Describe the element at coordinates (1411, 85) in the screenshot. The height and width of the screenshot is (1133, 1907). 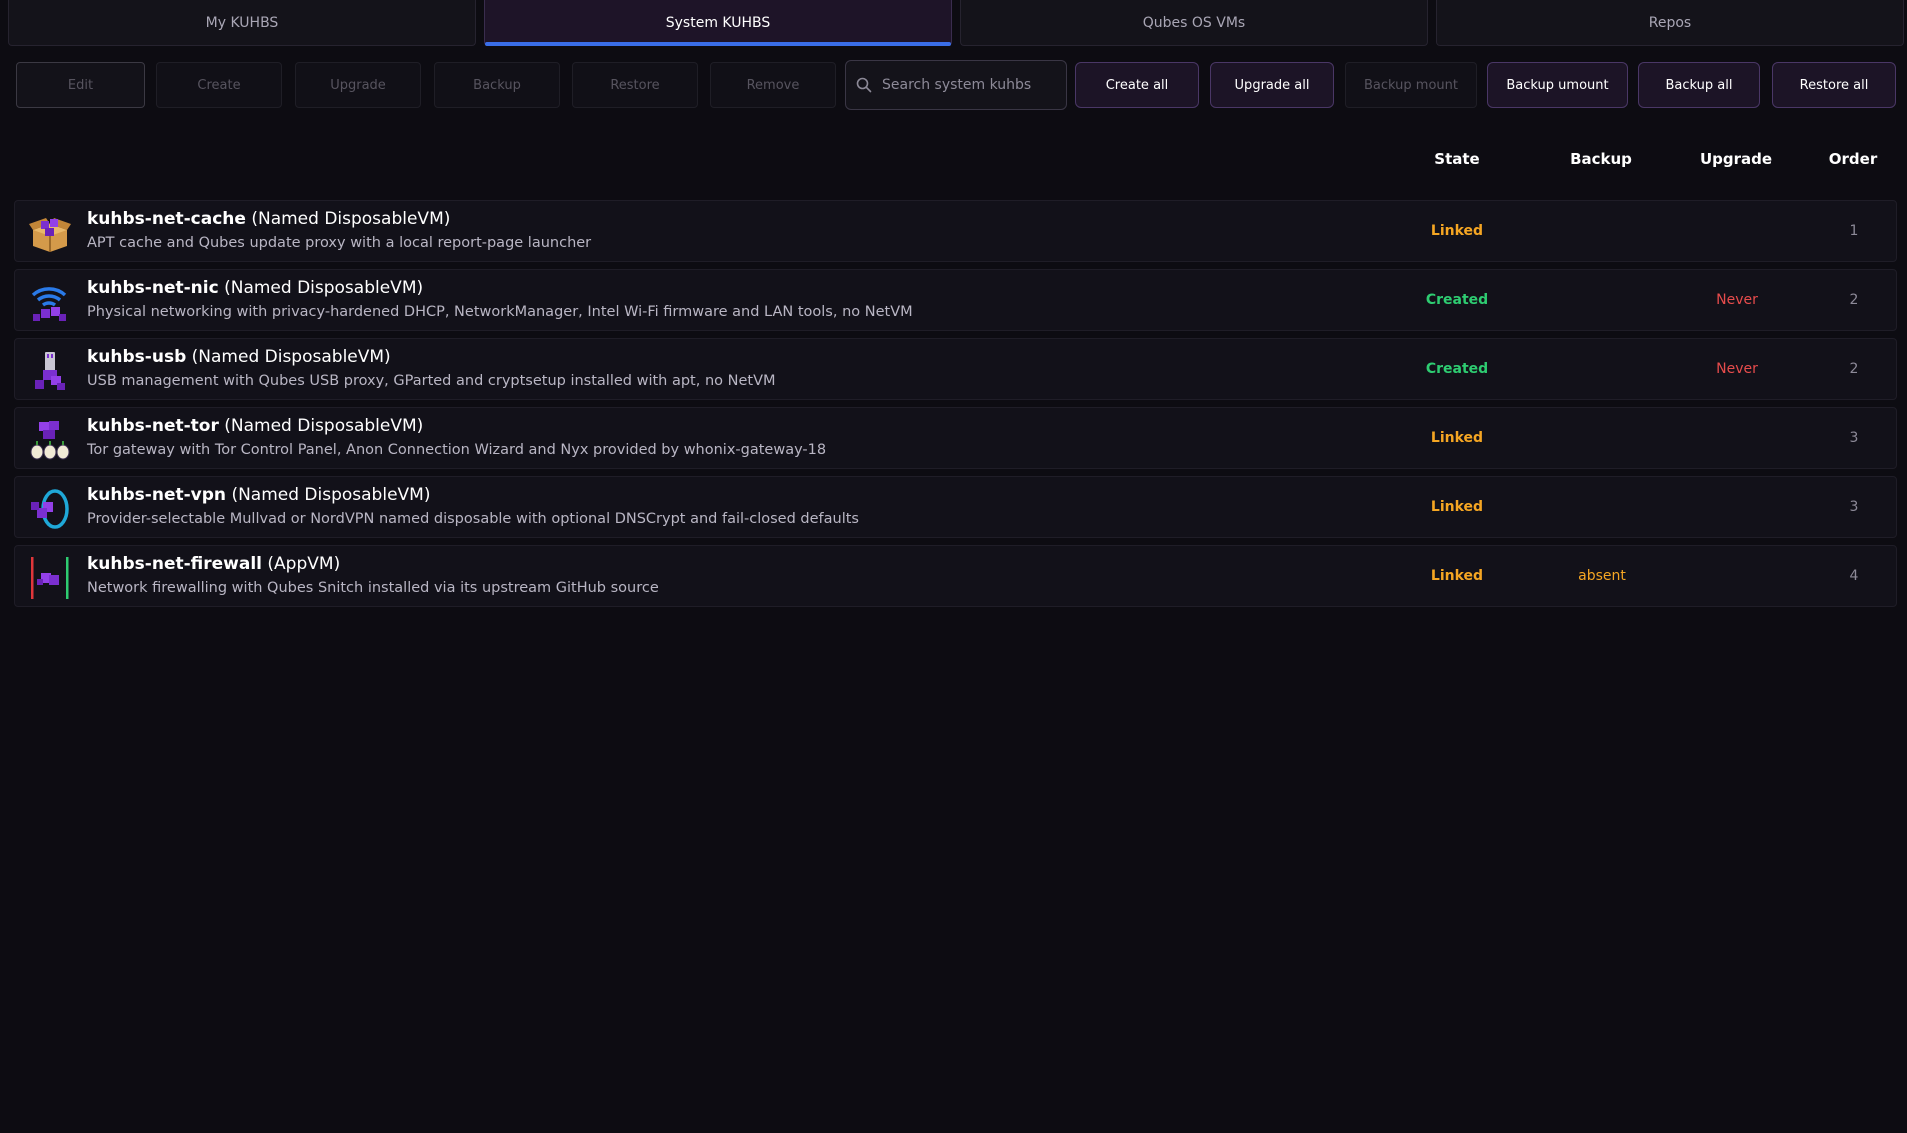
I see `backup-mount-button: Backup mount` at that location.